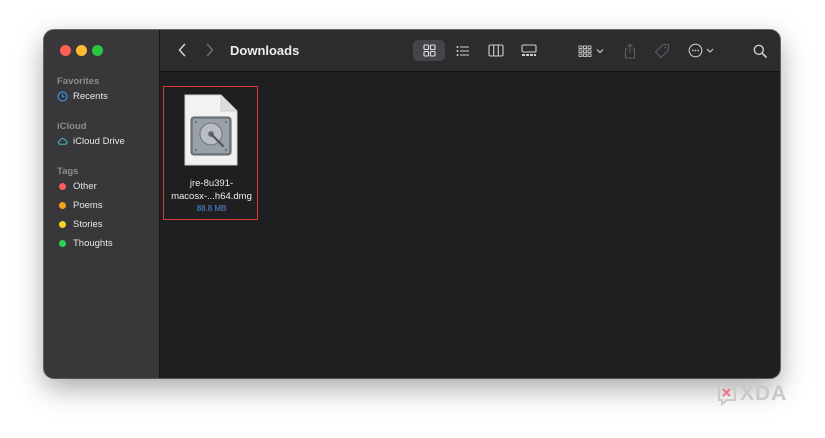  Describe the element at coordinates (62, 141) in the screenshot. I see `cloud-icon` at that location.